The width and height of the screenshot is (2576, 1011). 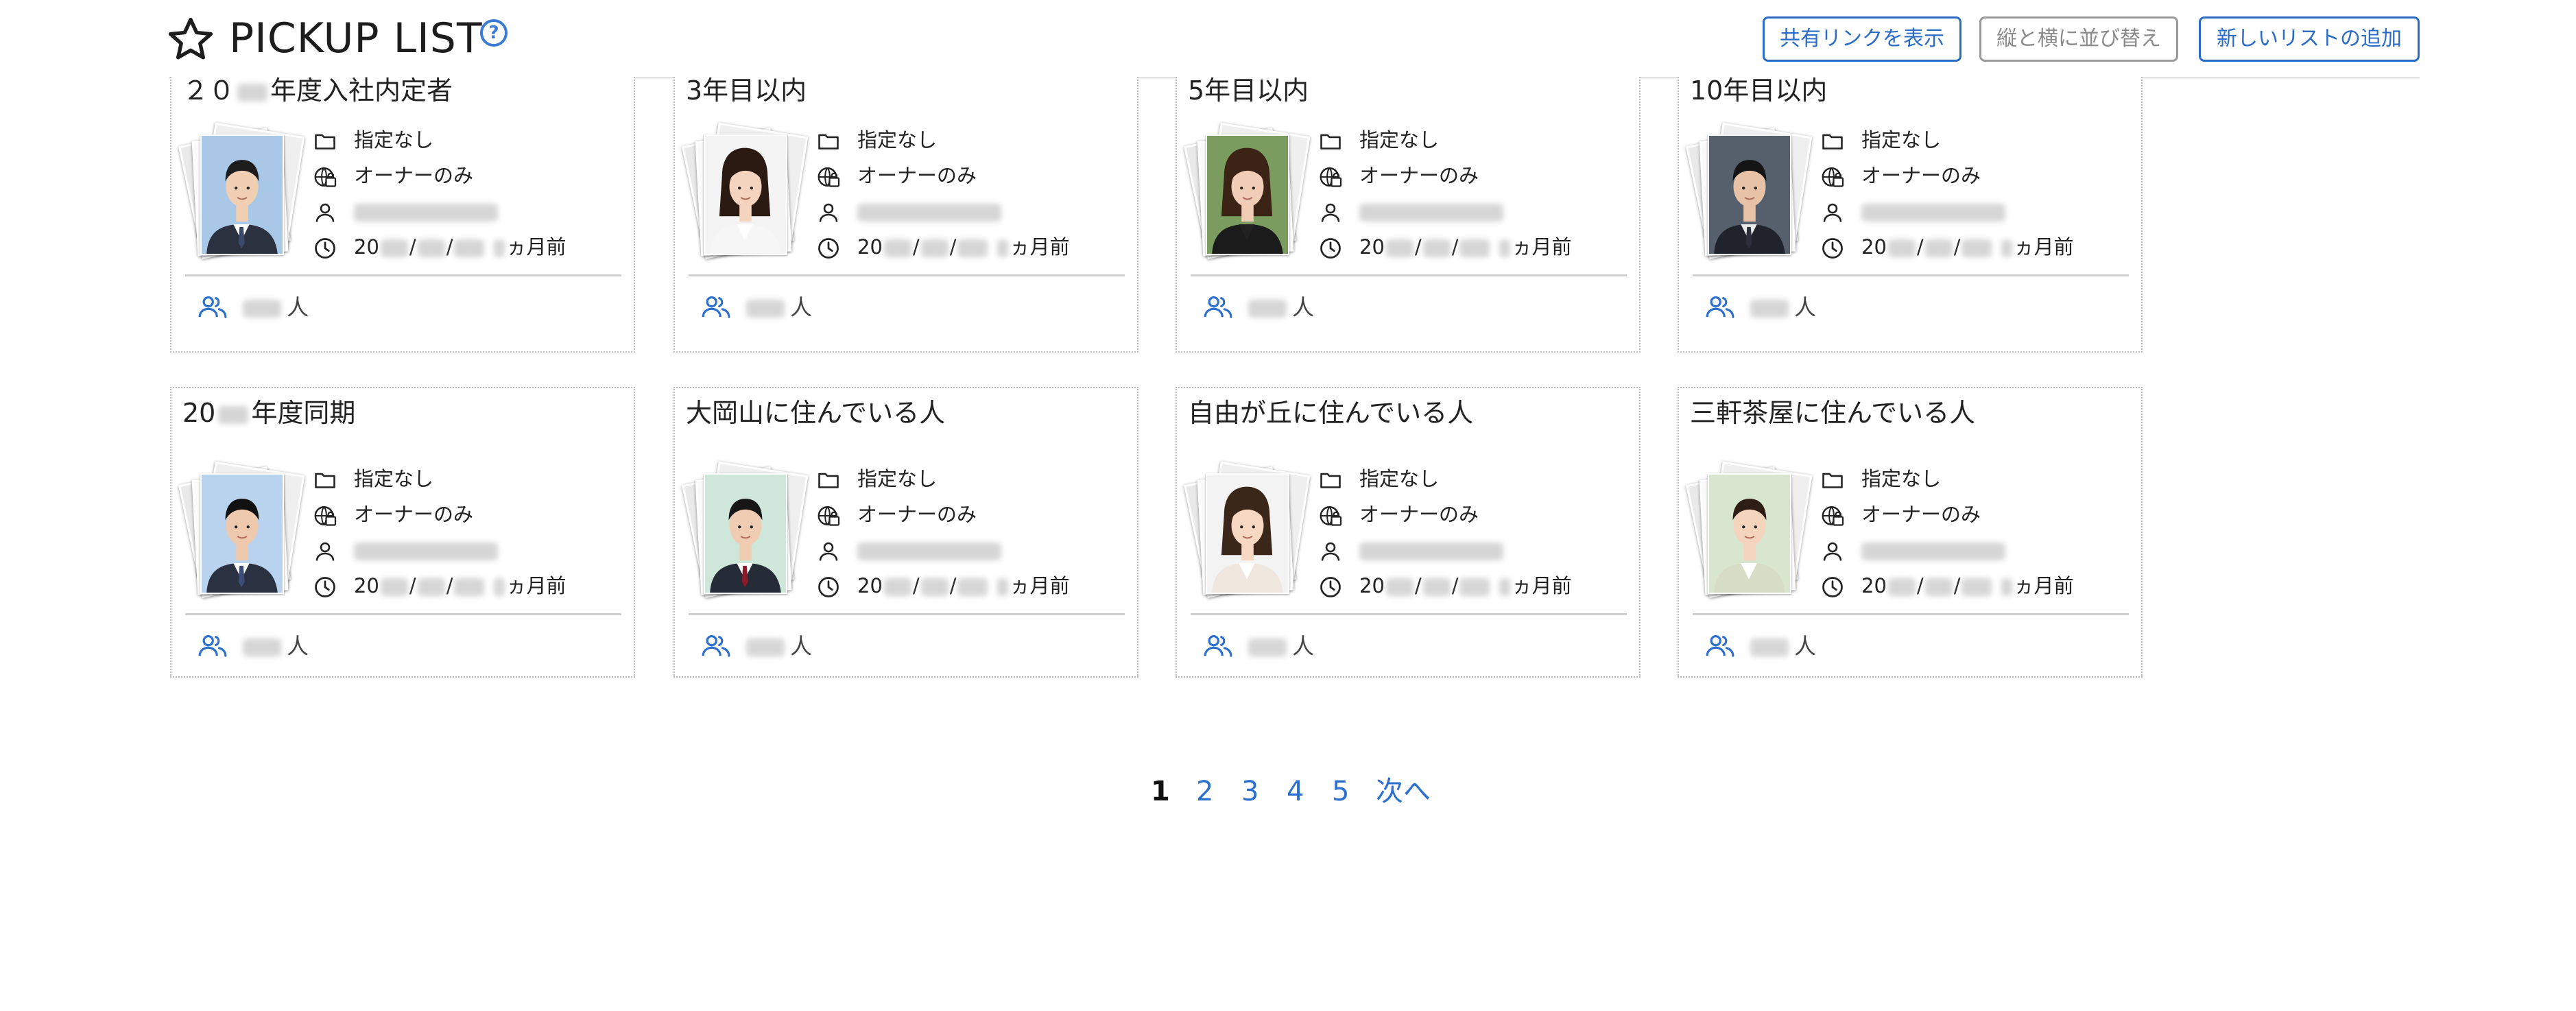 What do you see at coordinates (268, 413) in the screenshot?
I see `card-title: 20 年度同期` at bounding box center [268, 413].